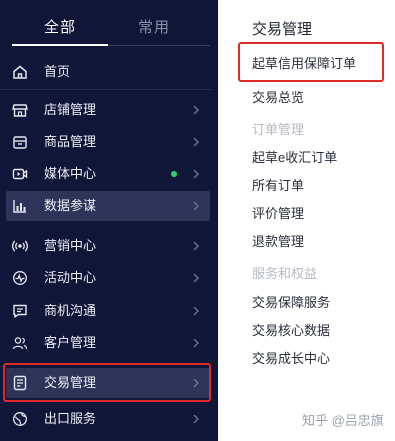 Image resolution: width=395 pixels, height=441 pixels. What do you see at coordinates (106, 174) in the screenshot?
I see `sidebar-item-media: 媒体中心` at bounding box center [106, 174].